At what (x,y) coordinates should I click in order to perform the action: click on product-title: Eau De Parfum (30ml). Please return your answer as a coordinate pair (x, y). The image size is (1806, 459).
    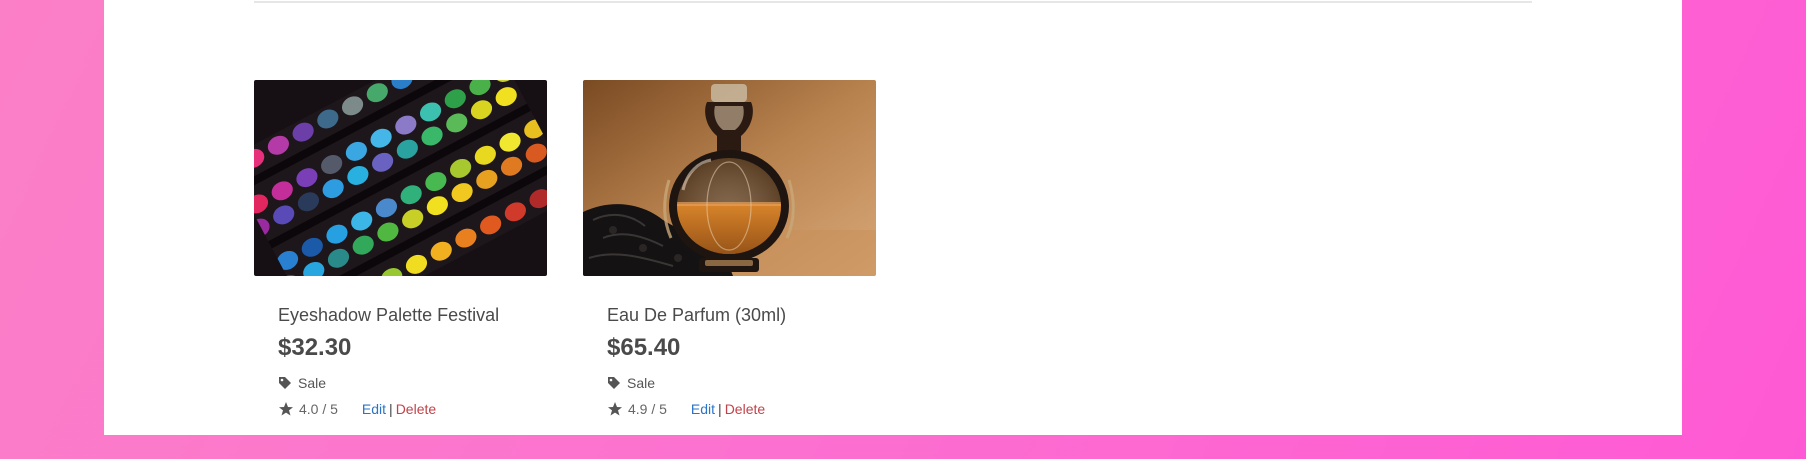
    Looking at the image, I should click on (741, 315).